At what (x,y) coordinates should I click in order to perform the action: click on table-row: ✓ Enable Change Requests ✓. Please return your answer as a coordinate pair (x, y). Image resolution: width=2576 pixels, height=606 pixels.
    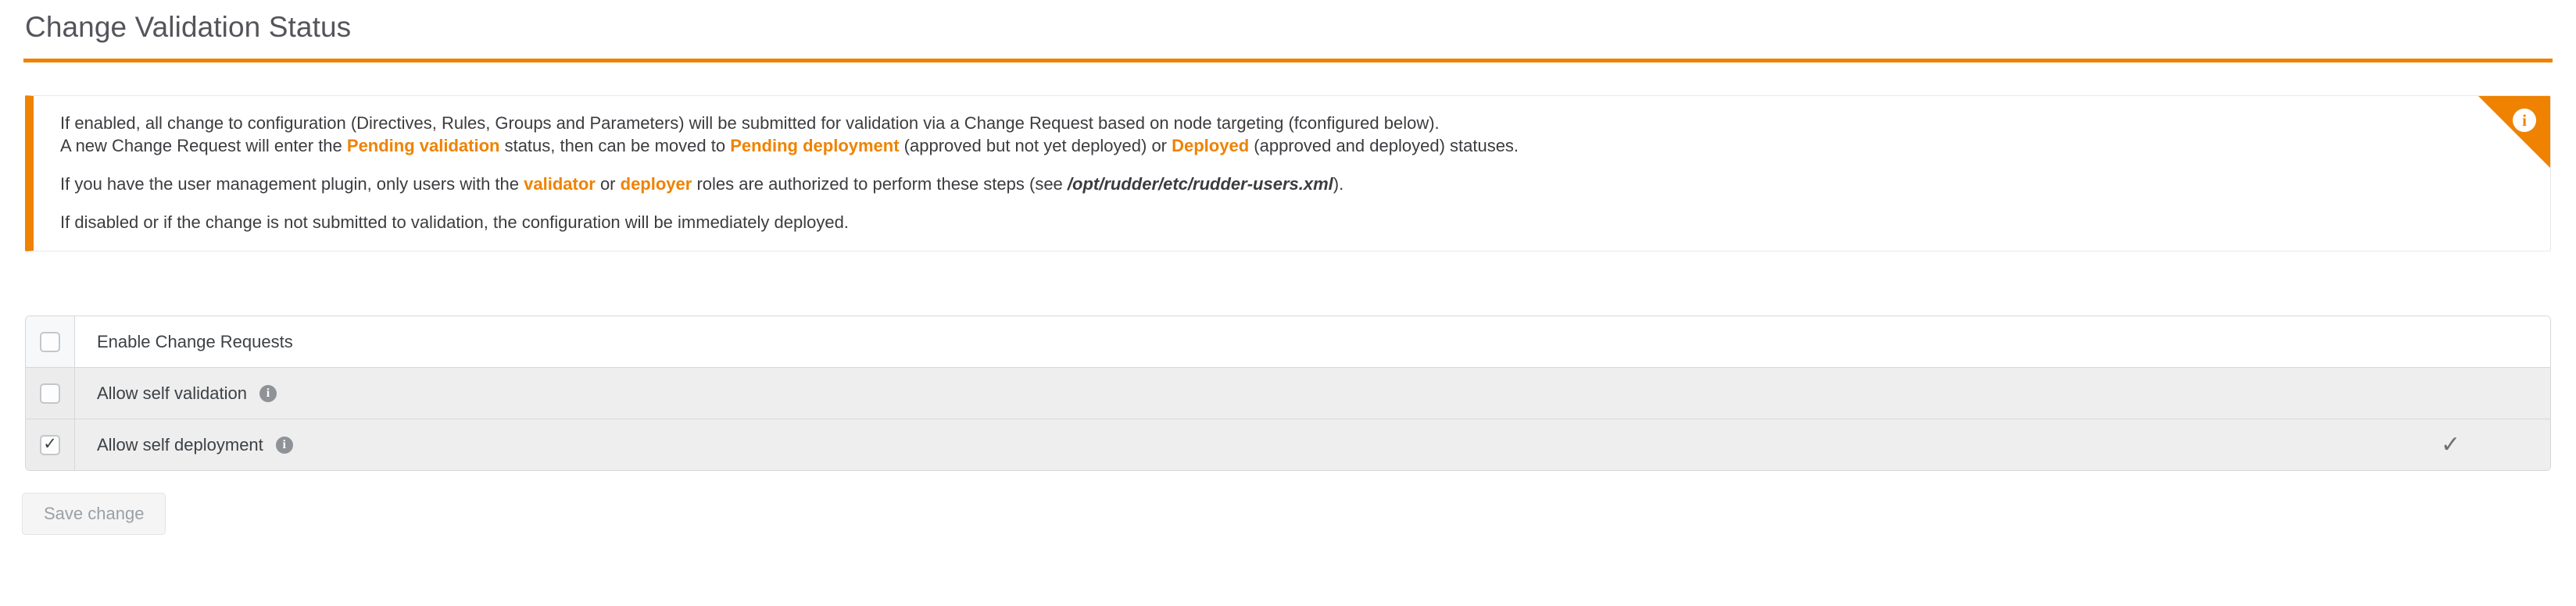
    Looking at the image, I should click on (1288, 342).